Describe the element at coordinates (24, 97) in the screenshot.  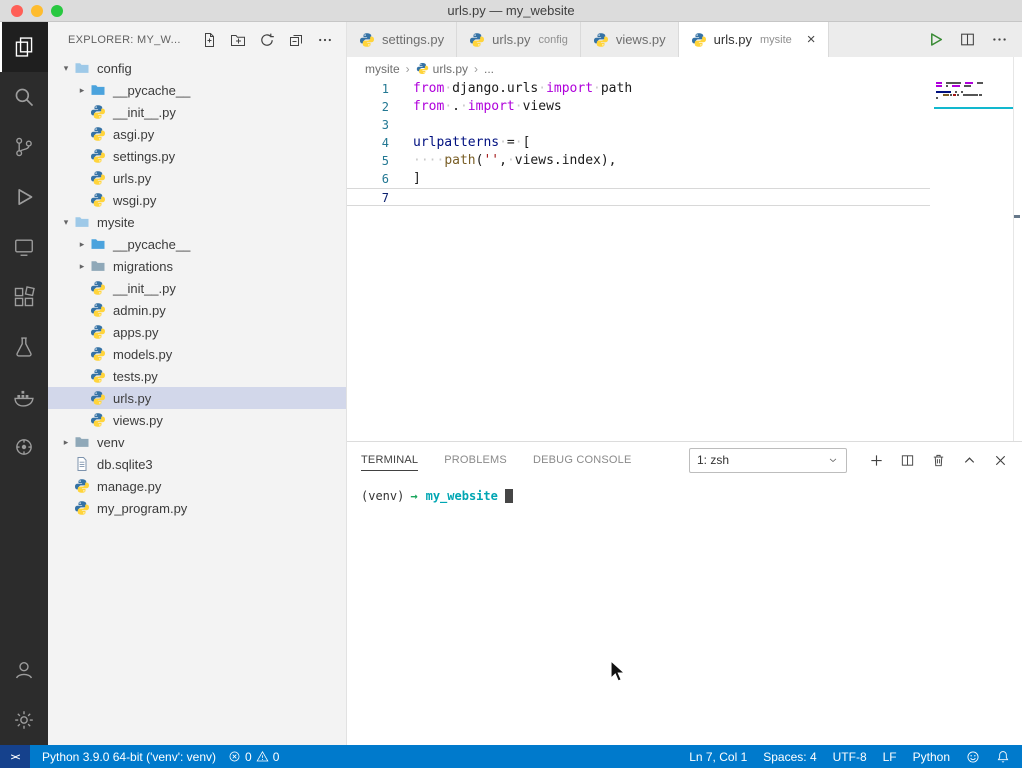
I see `activity-search-button` at that location.